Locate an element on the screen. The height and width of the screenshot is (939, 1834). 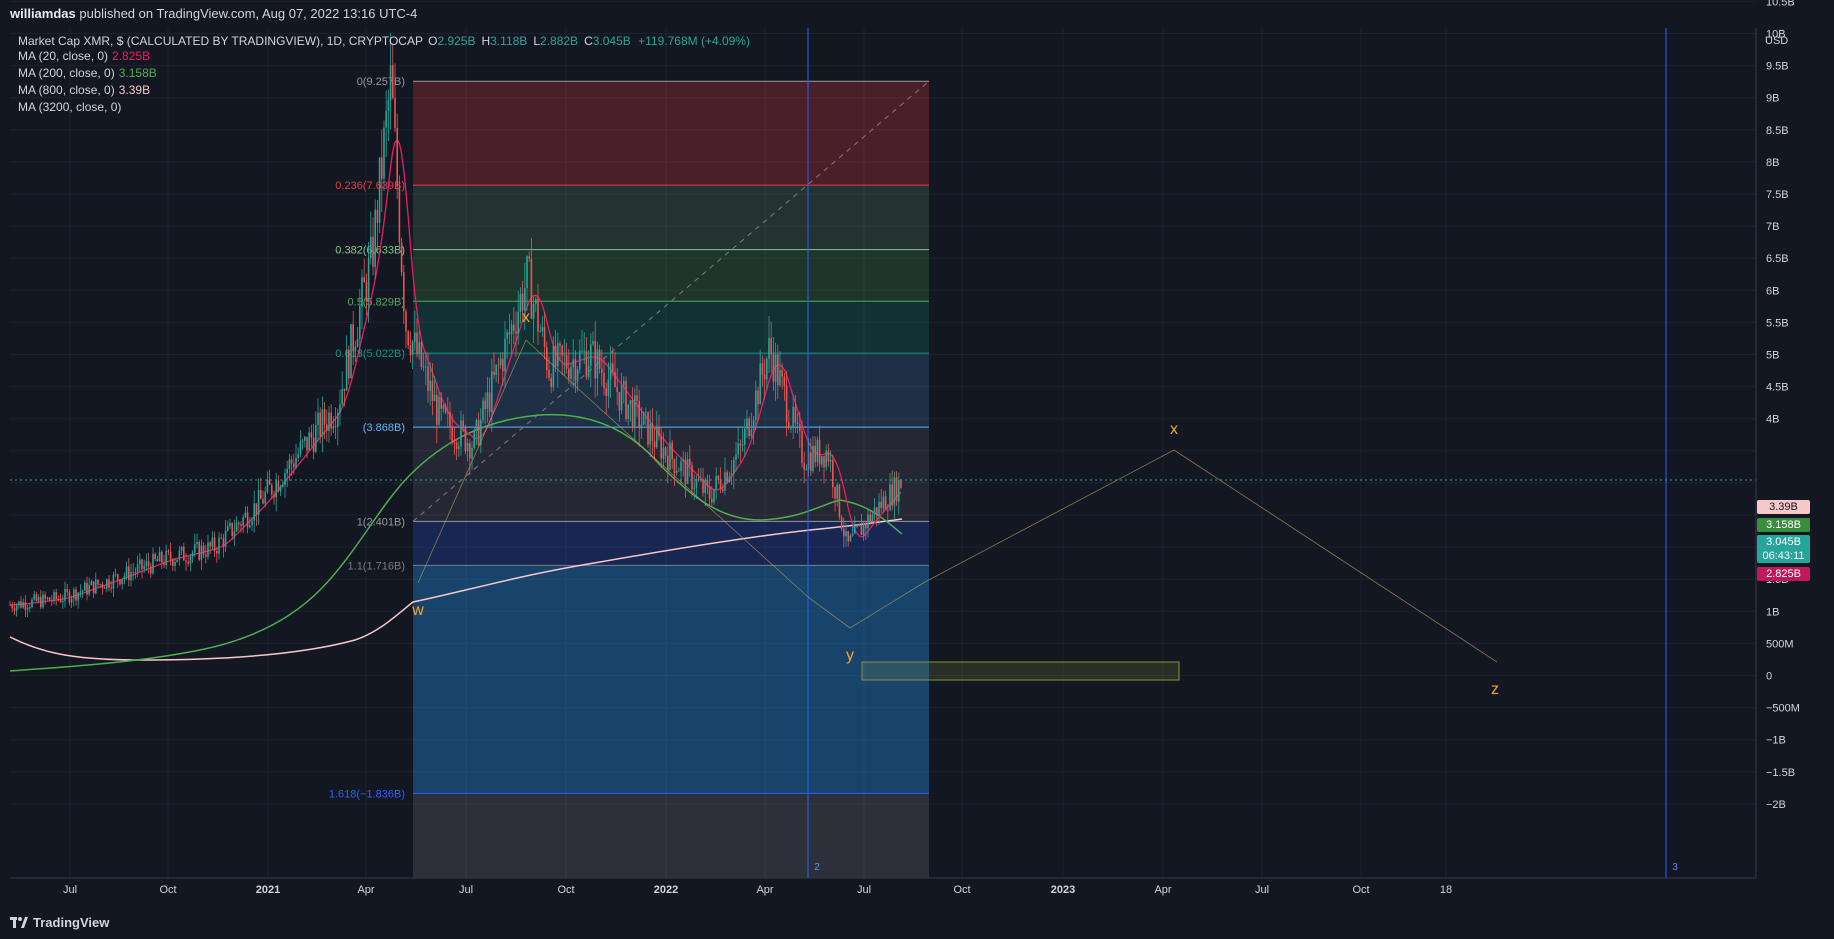
fib-level-label: (3.868B) is located at coordinates (384, 428).